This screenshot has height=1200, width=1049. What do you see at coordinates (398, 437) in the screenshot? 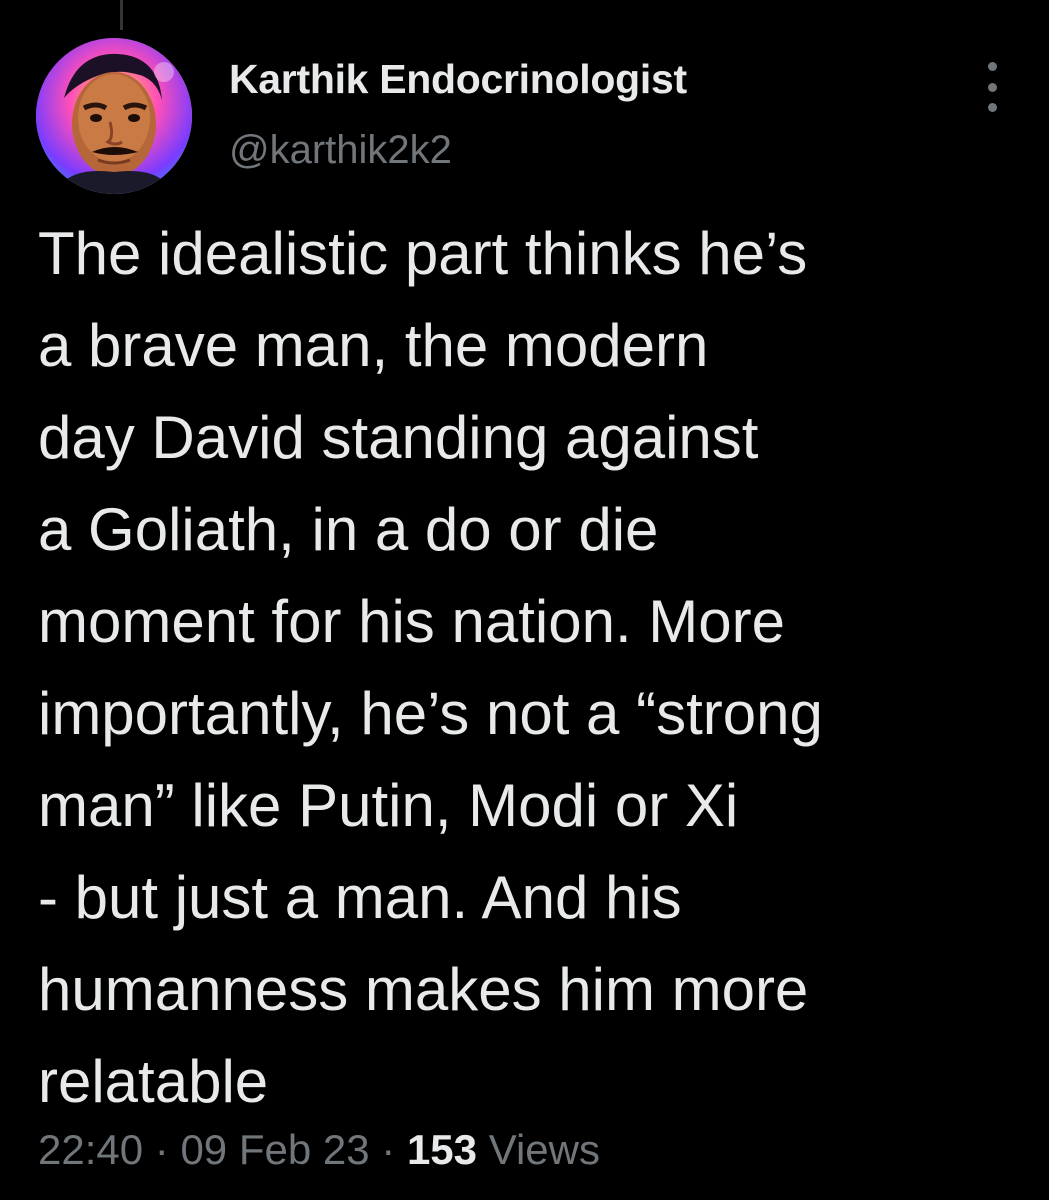
I see `tweet-text-line: day David standing against` at bounding box center [398, 437].